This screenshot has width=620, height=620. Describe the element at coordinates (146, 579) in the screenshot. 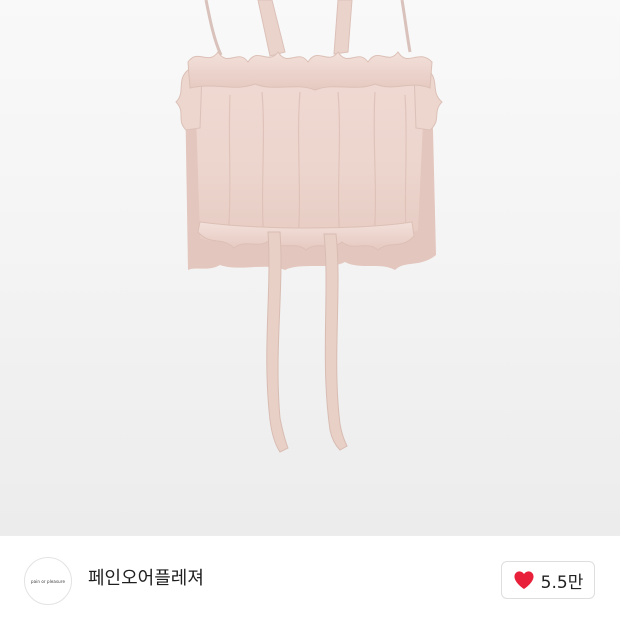

I see `shop-name: 페인오어플레져` at that location.